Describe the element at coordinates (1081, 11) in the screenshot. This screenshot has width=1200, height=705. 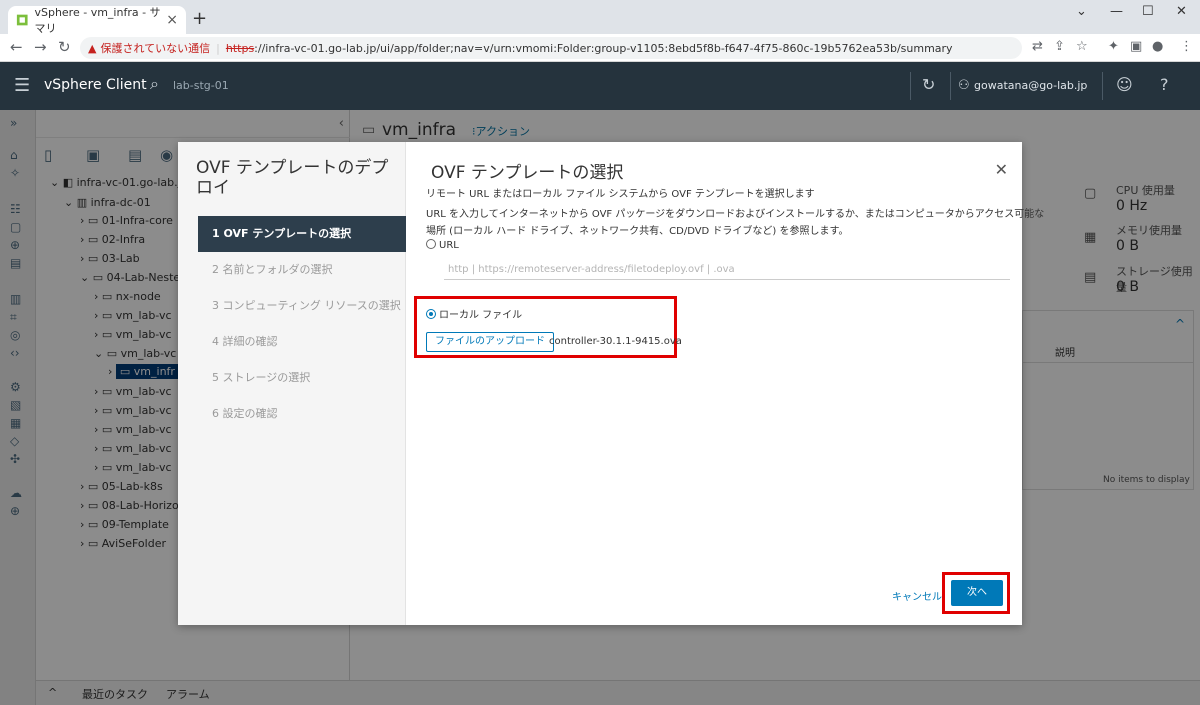
I see `tab-search-icon: ⌄` at that location.